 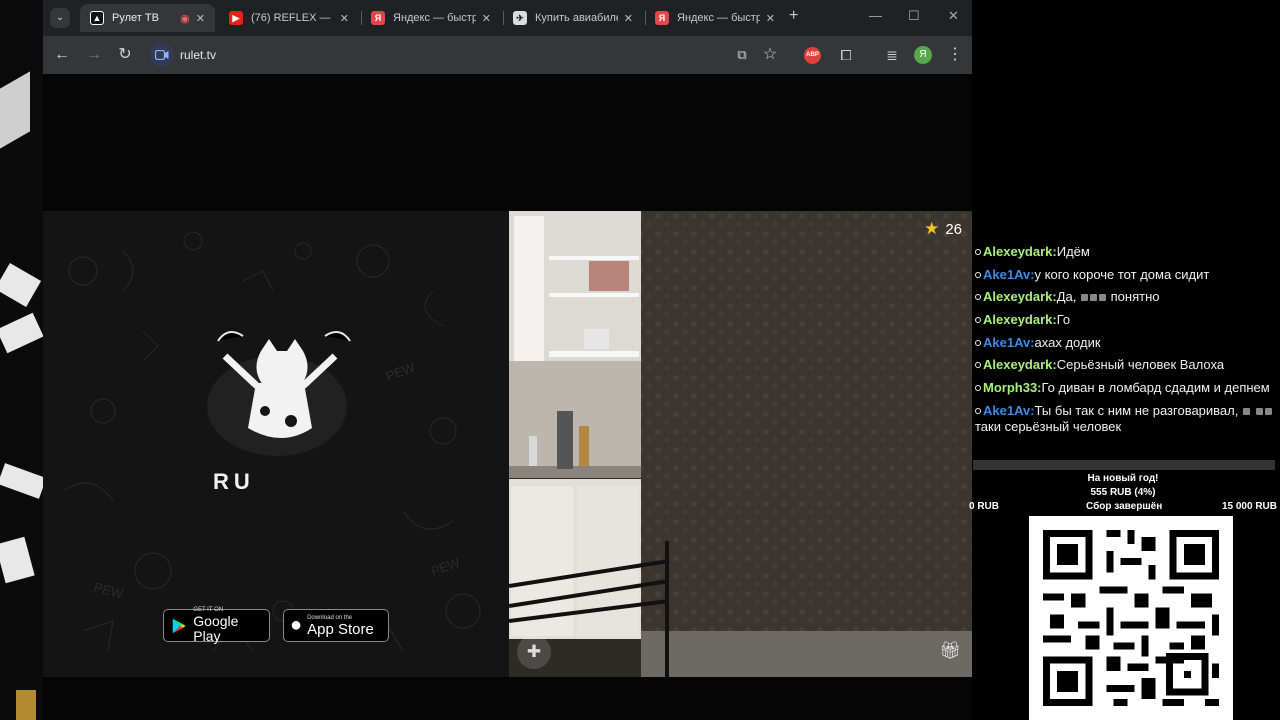 I want to click on app-store-big-text: App Store, so click(x=340, y=629).